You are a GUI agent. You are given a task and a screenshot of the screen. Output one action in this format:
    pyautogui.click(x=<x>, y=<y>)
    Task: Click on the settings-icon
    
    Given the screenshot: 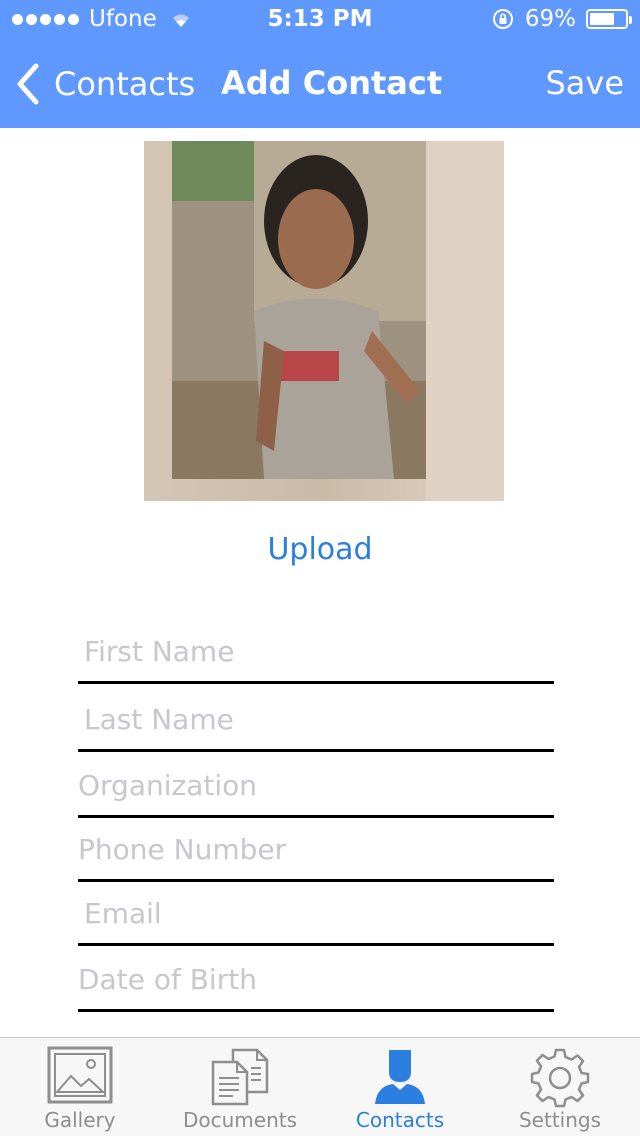 What is the action you would take?
    pyautogui.click(x=560, y=1078)
    